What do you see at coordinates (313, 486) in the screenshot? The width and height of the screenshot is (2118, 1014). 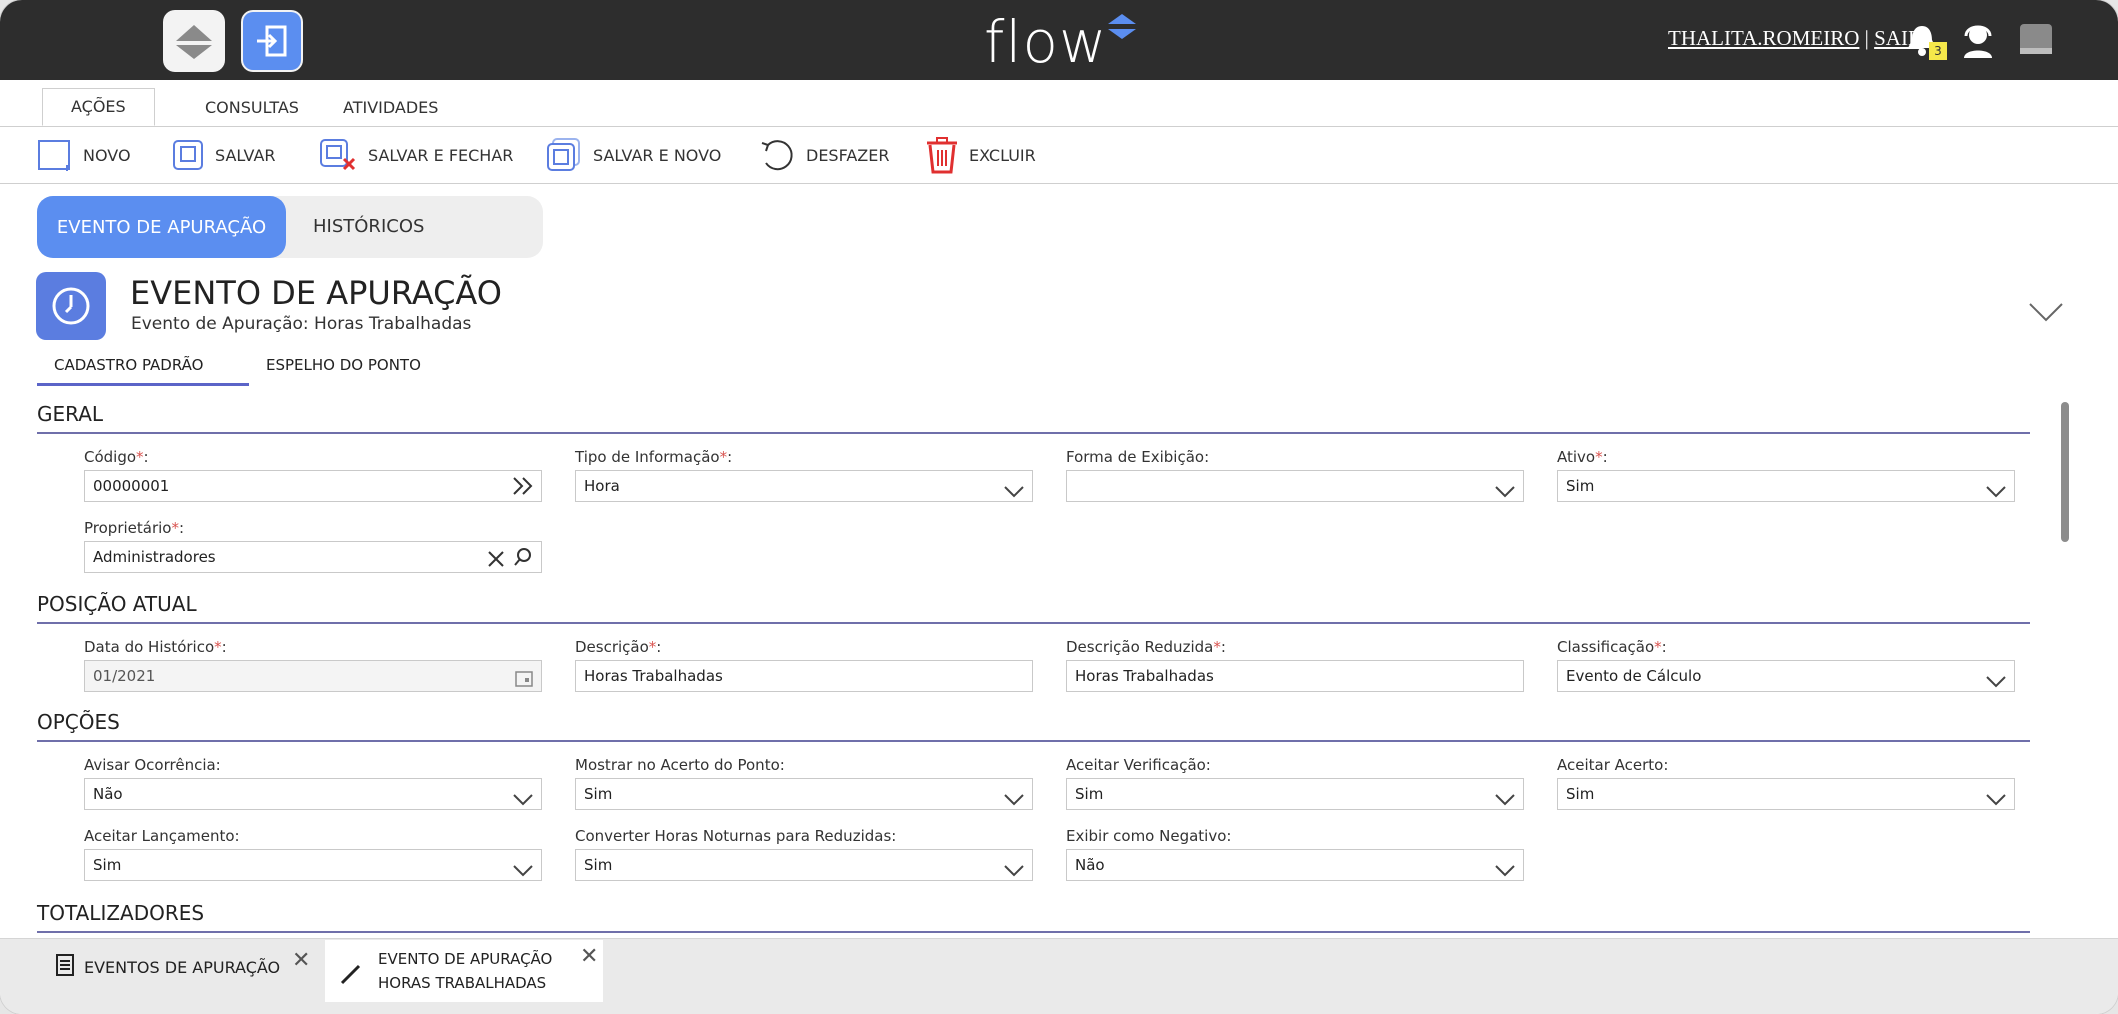 I see `codigo-field: 00000001` at bounding box center [313, 486].